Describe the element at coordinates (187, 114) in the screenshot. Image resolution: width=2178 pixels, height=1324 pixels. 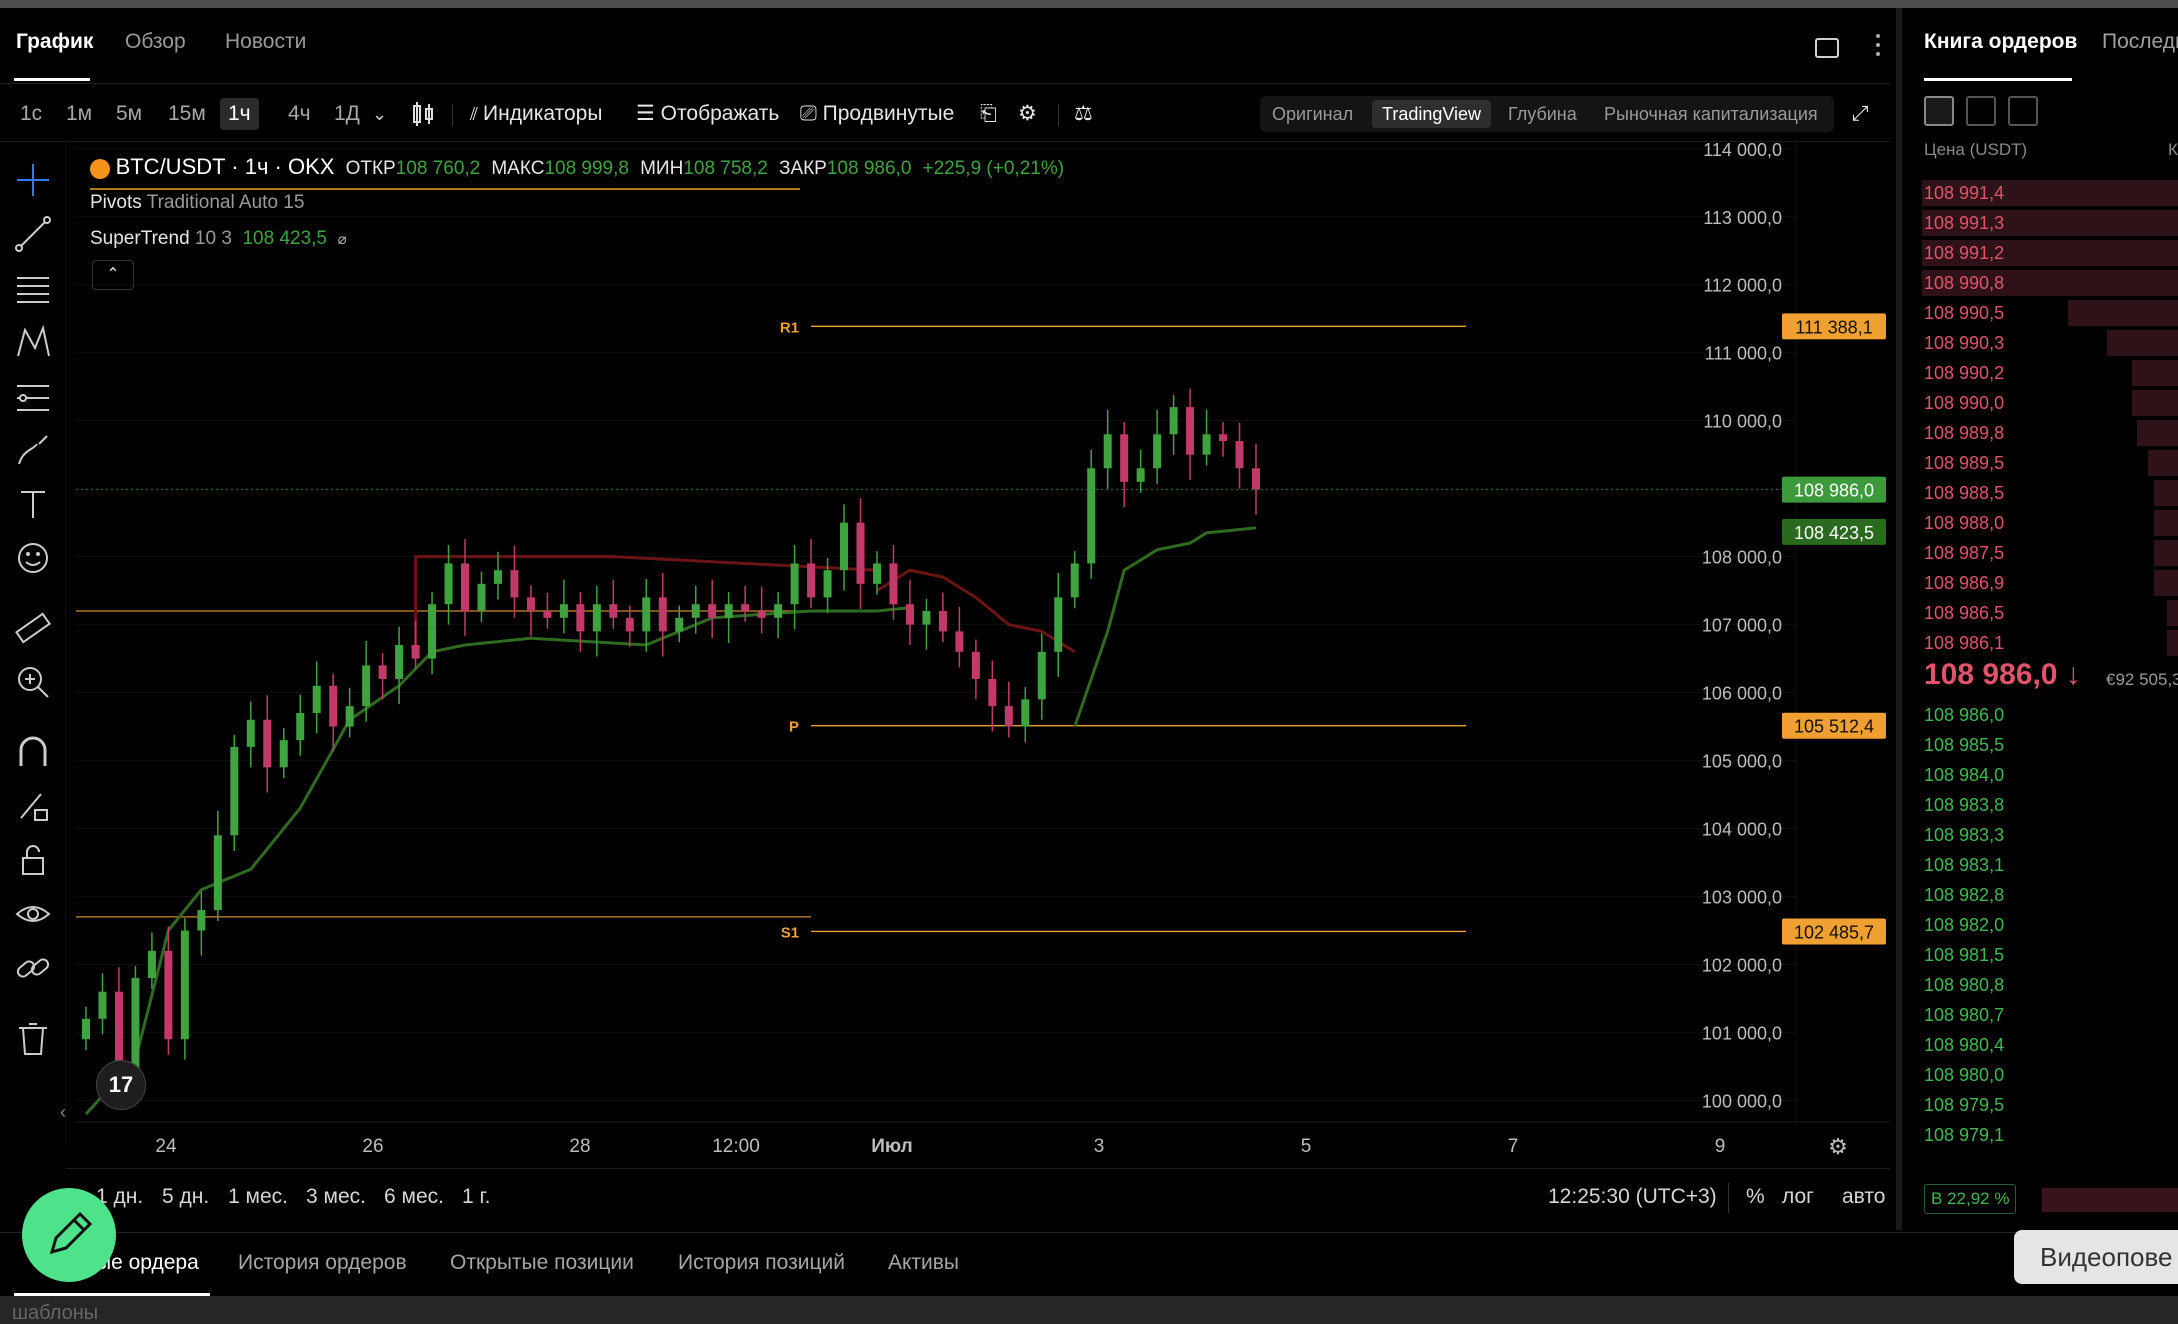
I see `timeframe-15m: 15м` at that location.